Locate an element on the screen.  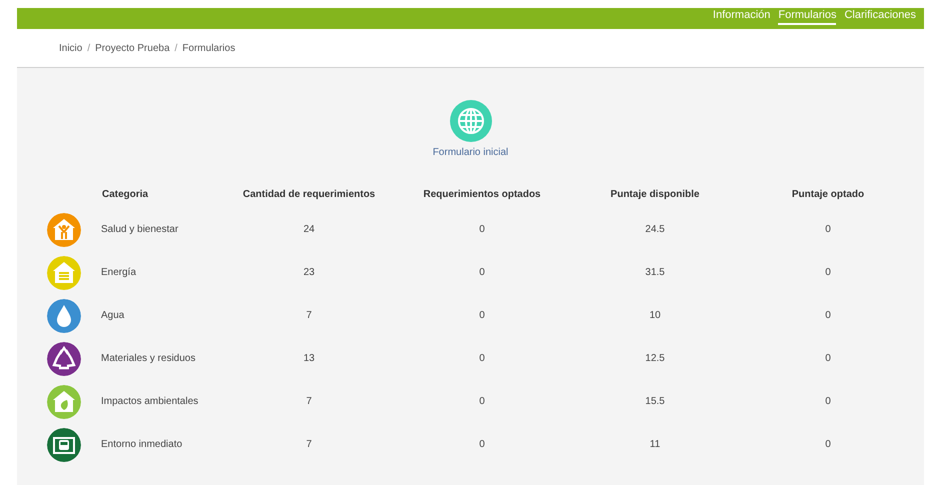
category-name: Agua is located at coordinates (112, 315).